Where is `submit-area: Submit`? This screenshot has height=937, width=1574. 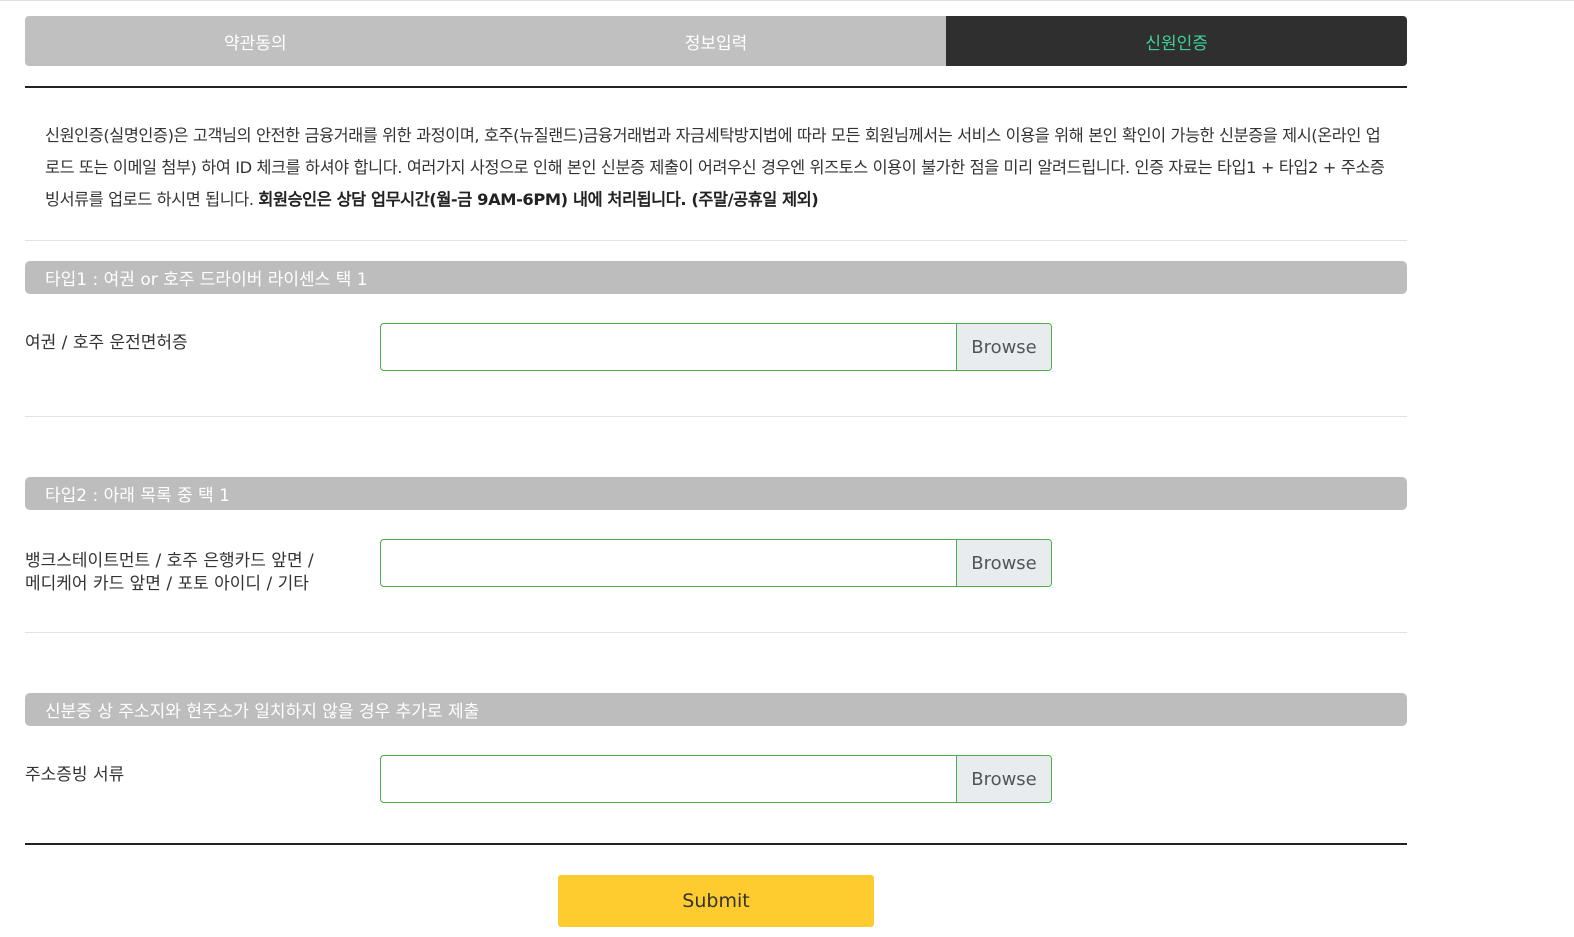
submit-area: Submit is located at coordinates (716, 886).